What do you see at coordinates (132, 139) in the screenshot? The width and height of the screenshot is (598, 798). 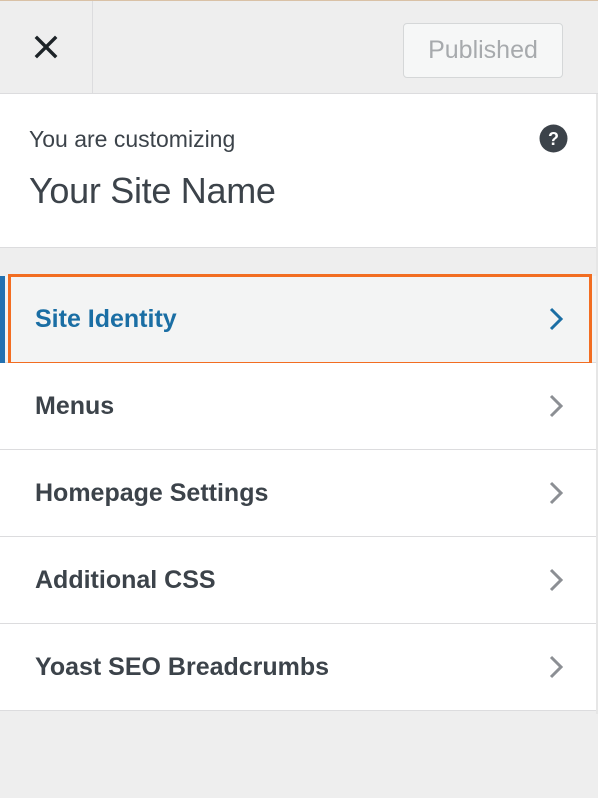 I see `customizing-label: You are customizing` at bounding box center [132, 139].